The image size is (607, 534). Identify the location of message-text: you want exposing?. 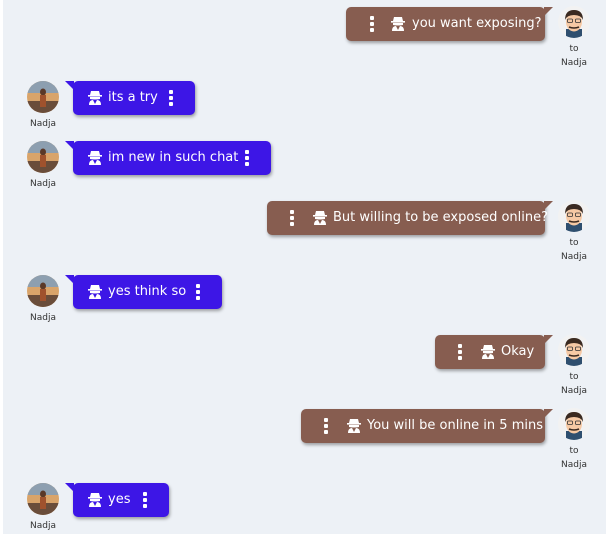
(477, 23).